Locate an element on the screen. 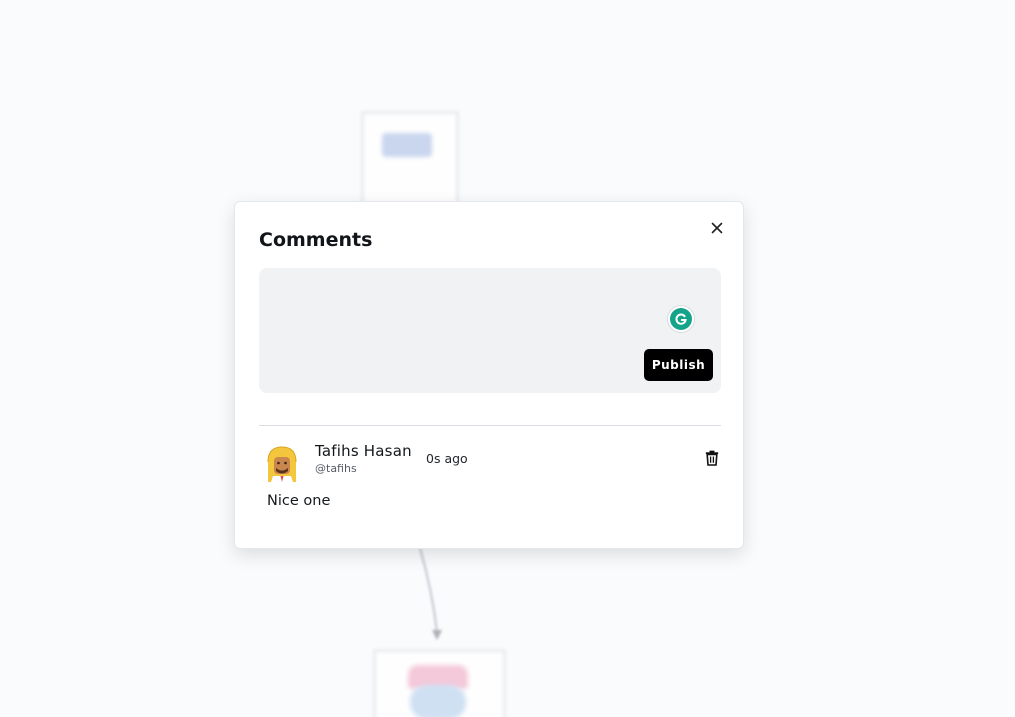 This screenshot has width=1015, height=717. comment-author-handle: @tafihs is located at coordinates (336, 468).